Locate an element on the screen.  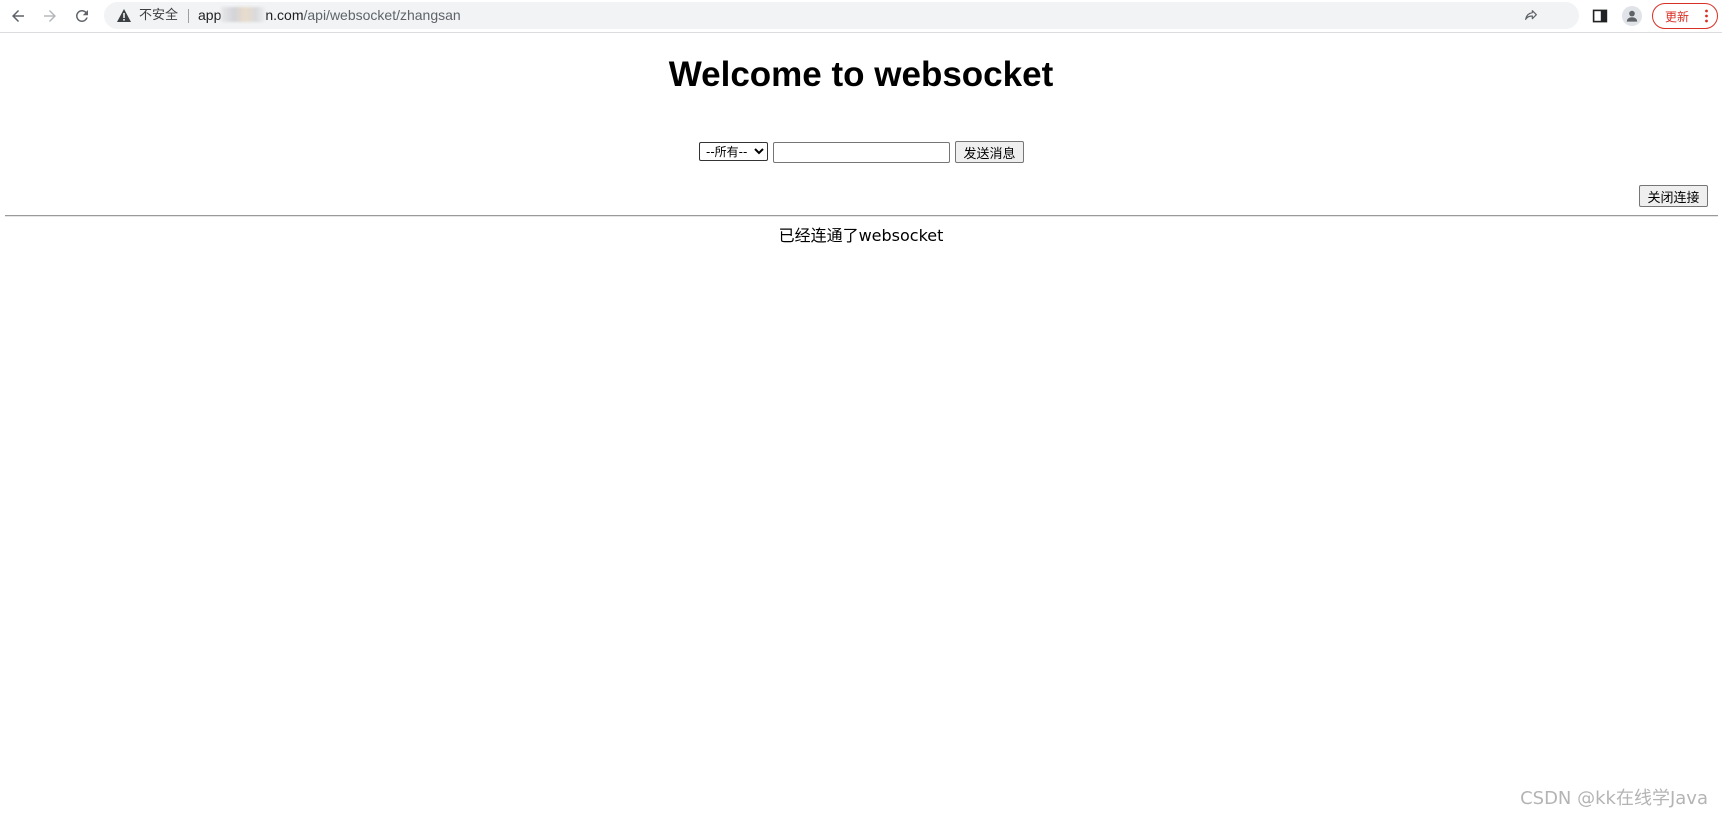
message-input is located at coordinates (861, 152).